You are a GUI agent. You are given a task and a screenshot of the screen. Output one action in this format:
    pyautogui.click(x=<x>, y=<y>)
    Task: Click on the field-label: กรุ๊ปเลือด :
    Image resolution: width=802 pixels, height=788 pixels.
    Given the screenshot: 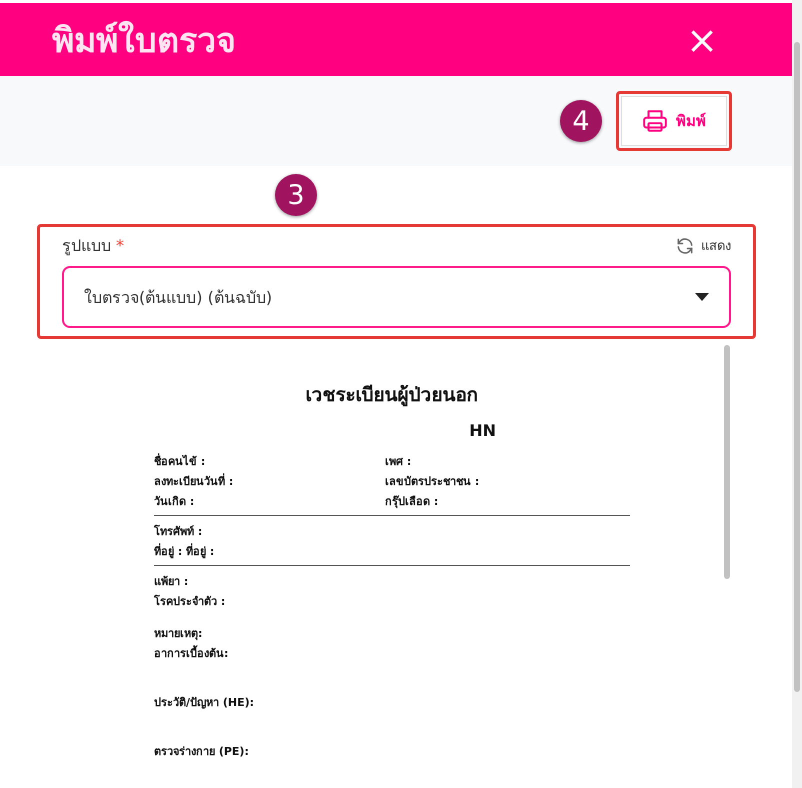 What is the action you would take?
    pyautogui.click(x=412, y=501)
    